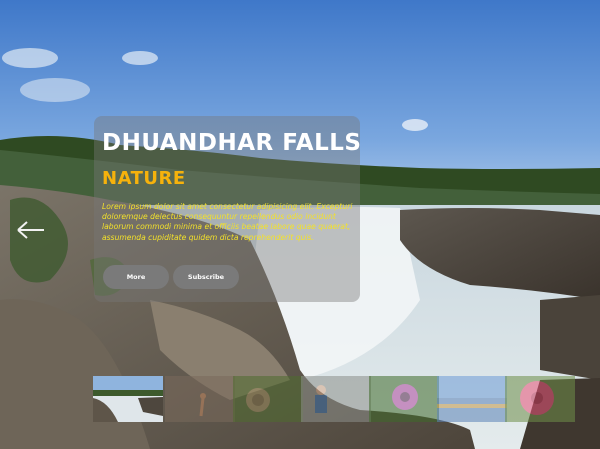 Image resolution: width=600 pixels, height=449 pixels. I want to click on rock-thumbnail, so click(200, 399).